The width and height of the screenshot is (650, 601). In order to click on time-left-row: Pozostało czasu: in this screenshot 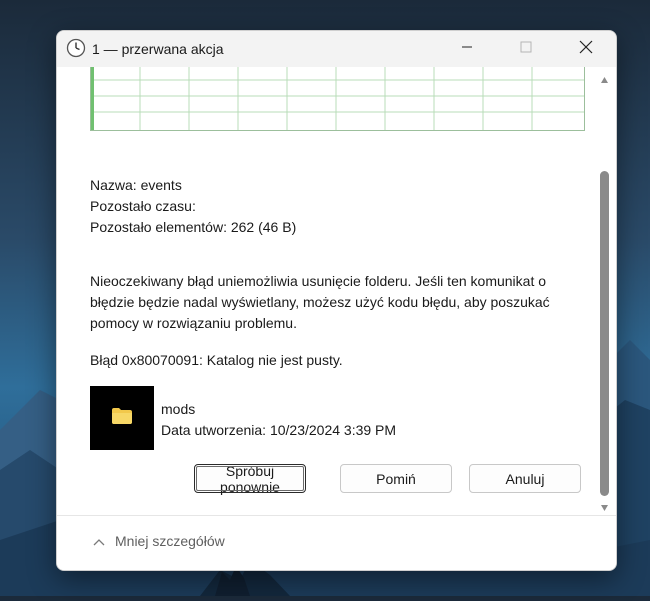, I will do `click(143, 206)`.